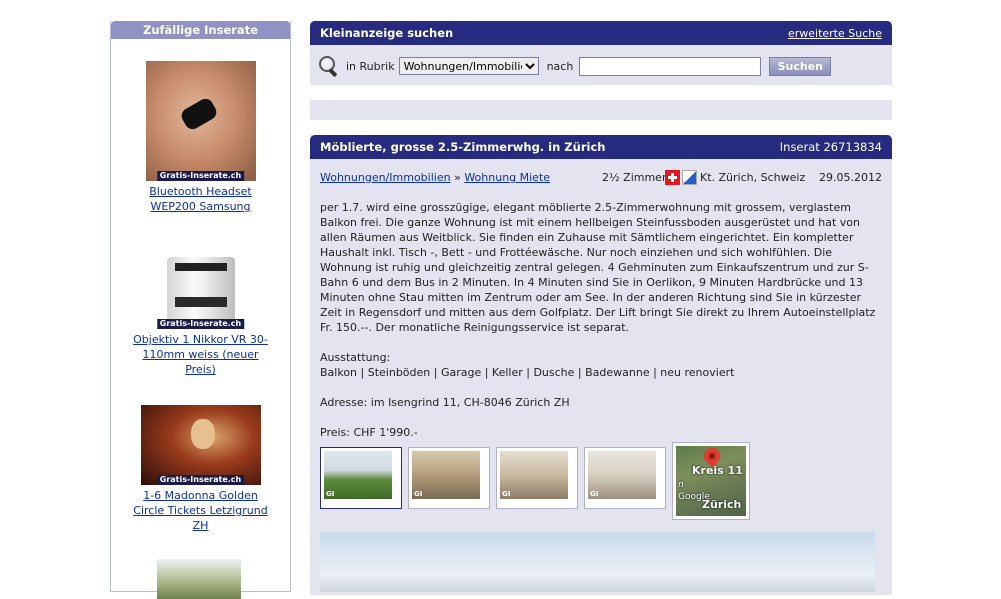 The height and width of the screenshot is (599, 1001). I want to click on headset-shape, so click(198, 114).